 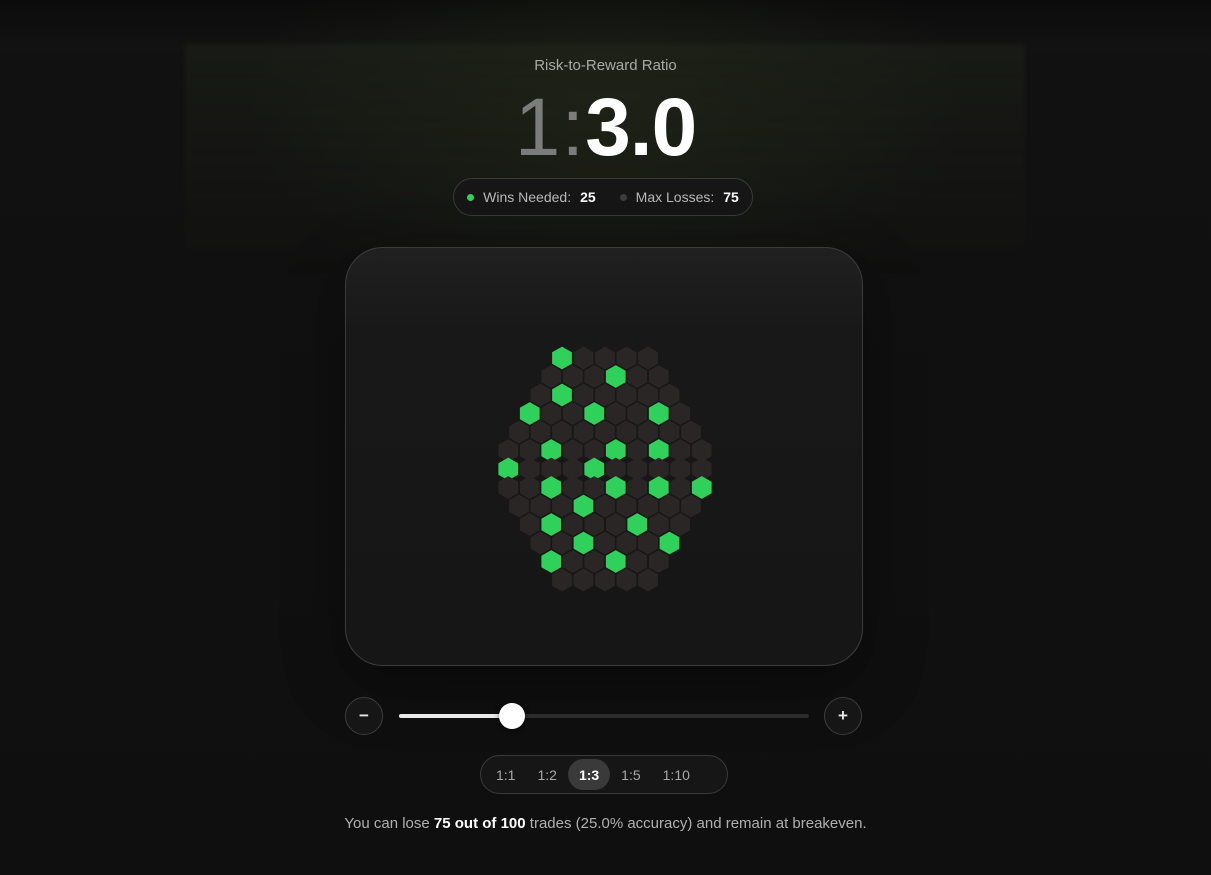 I want to click on ratio-display: 1:3.0, so click(x=605, y=128).